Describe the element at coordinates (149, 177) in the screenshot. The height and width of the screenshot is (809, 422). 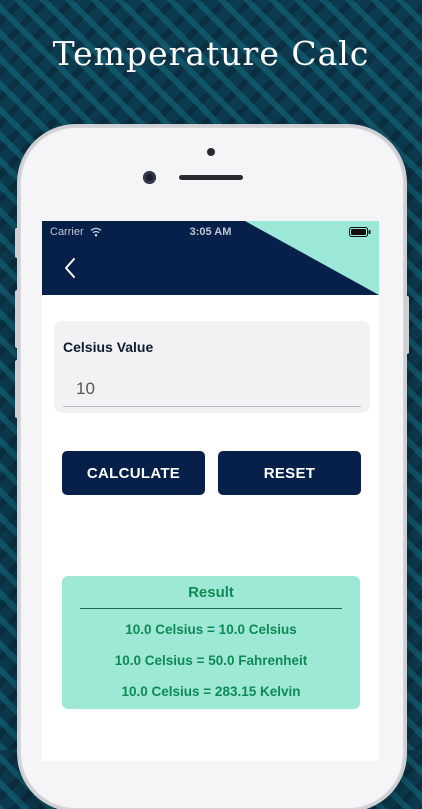
I see `front-camera-icon` at that location.